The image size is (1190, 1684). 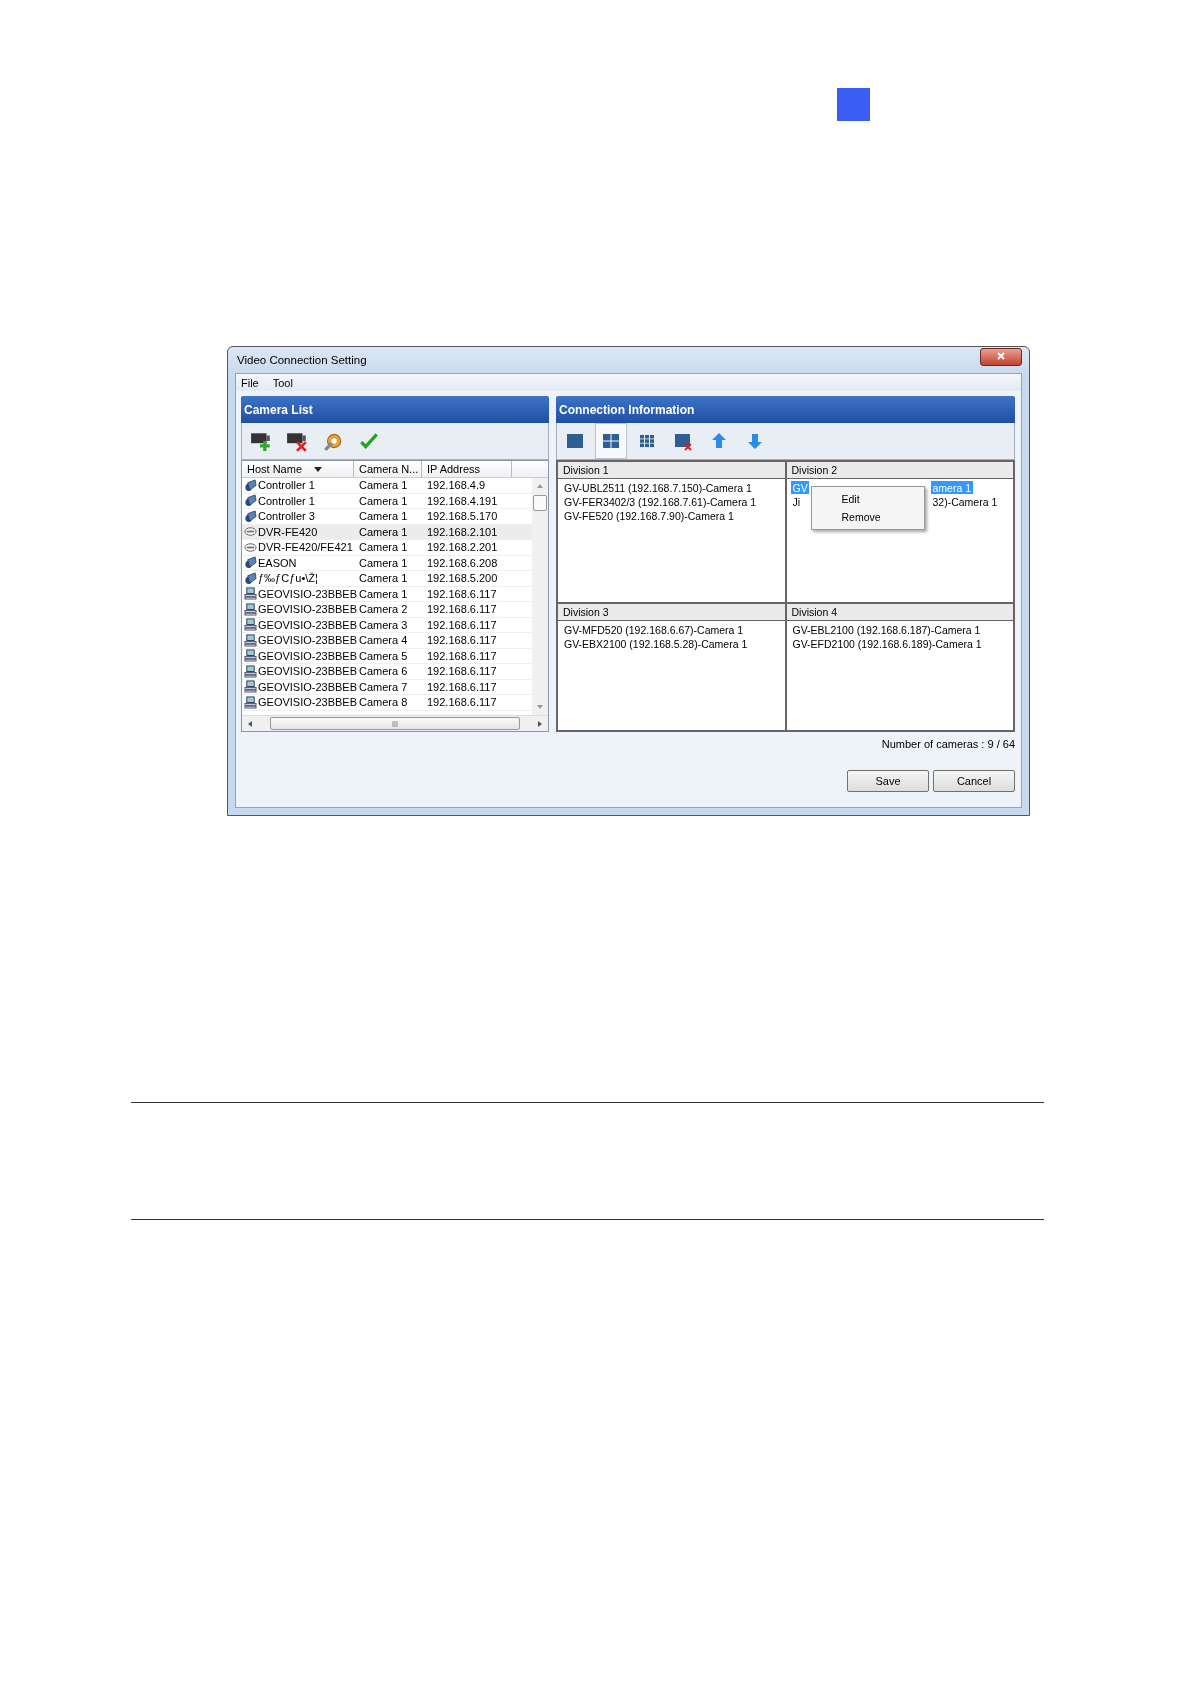 I want to click on table-row: EASON Camera 1 192.168.6.208, so click(x=387, y=563).